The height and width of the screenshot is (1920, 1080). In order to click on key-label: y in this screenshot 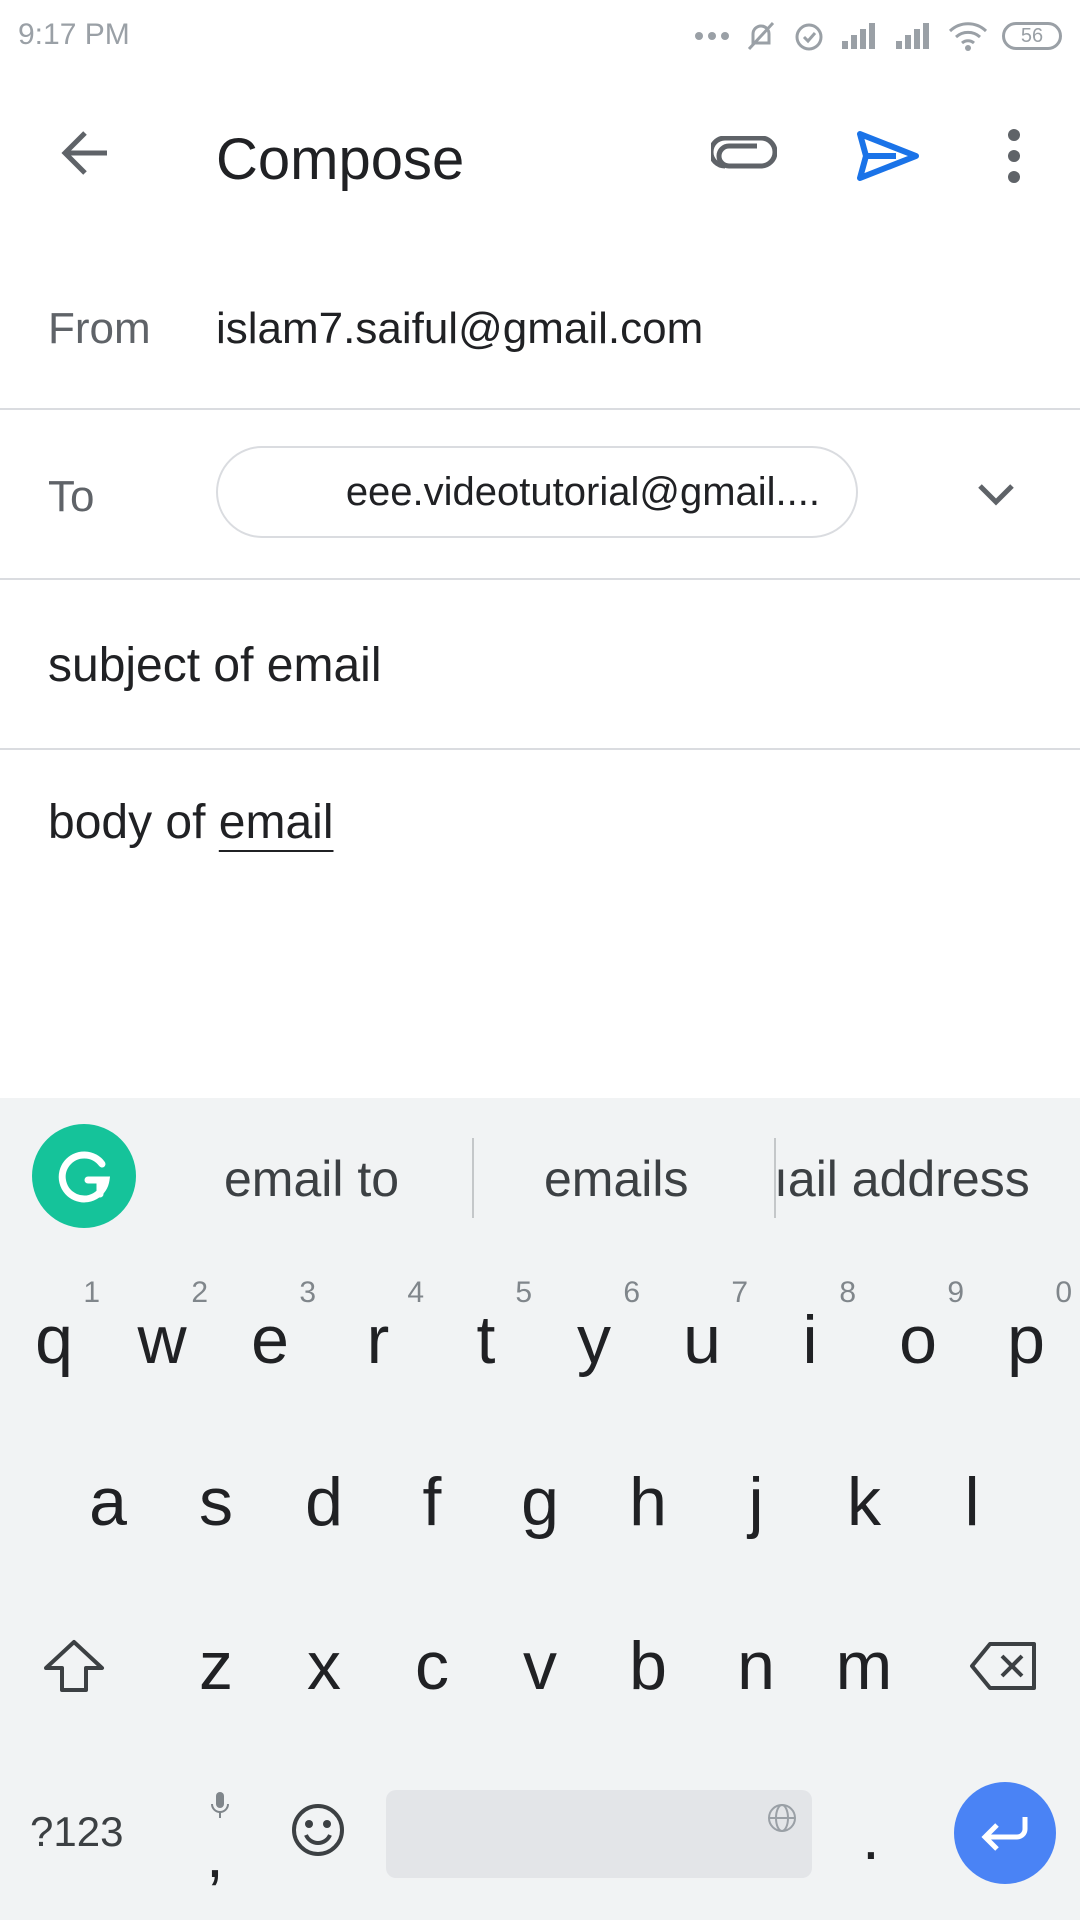, I will do `click(594, 1340)`.